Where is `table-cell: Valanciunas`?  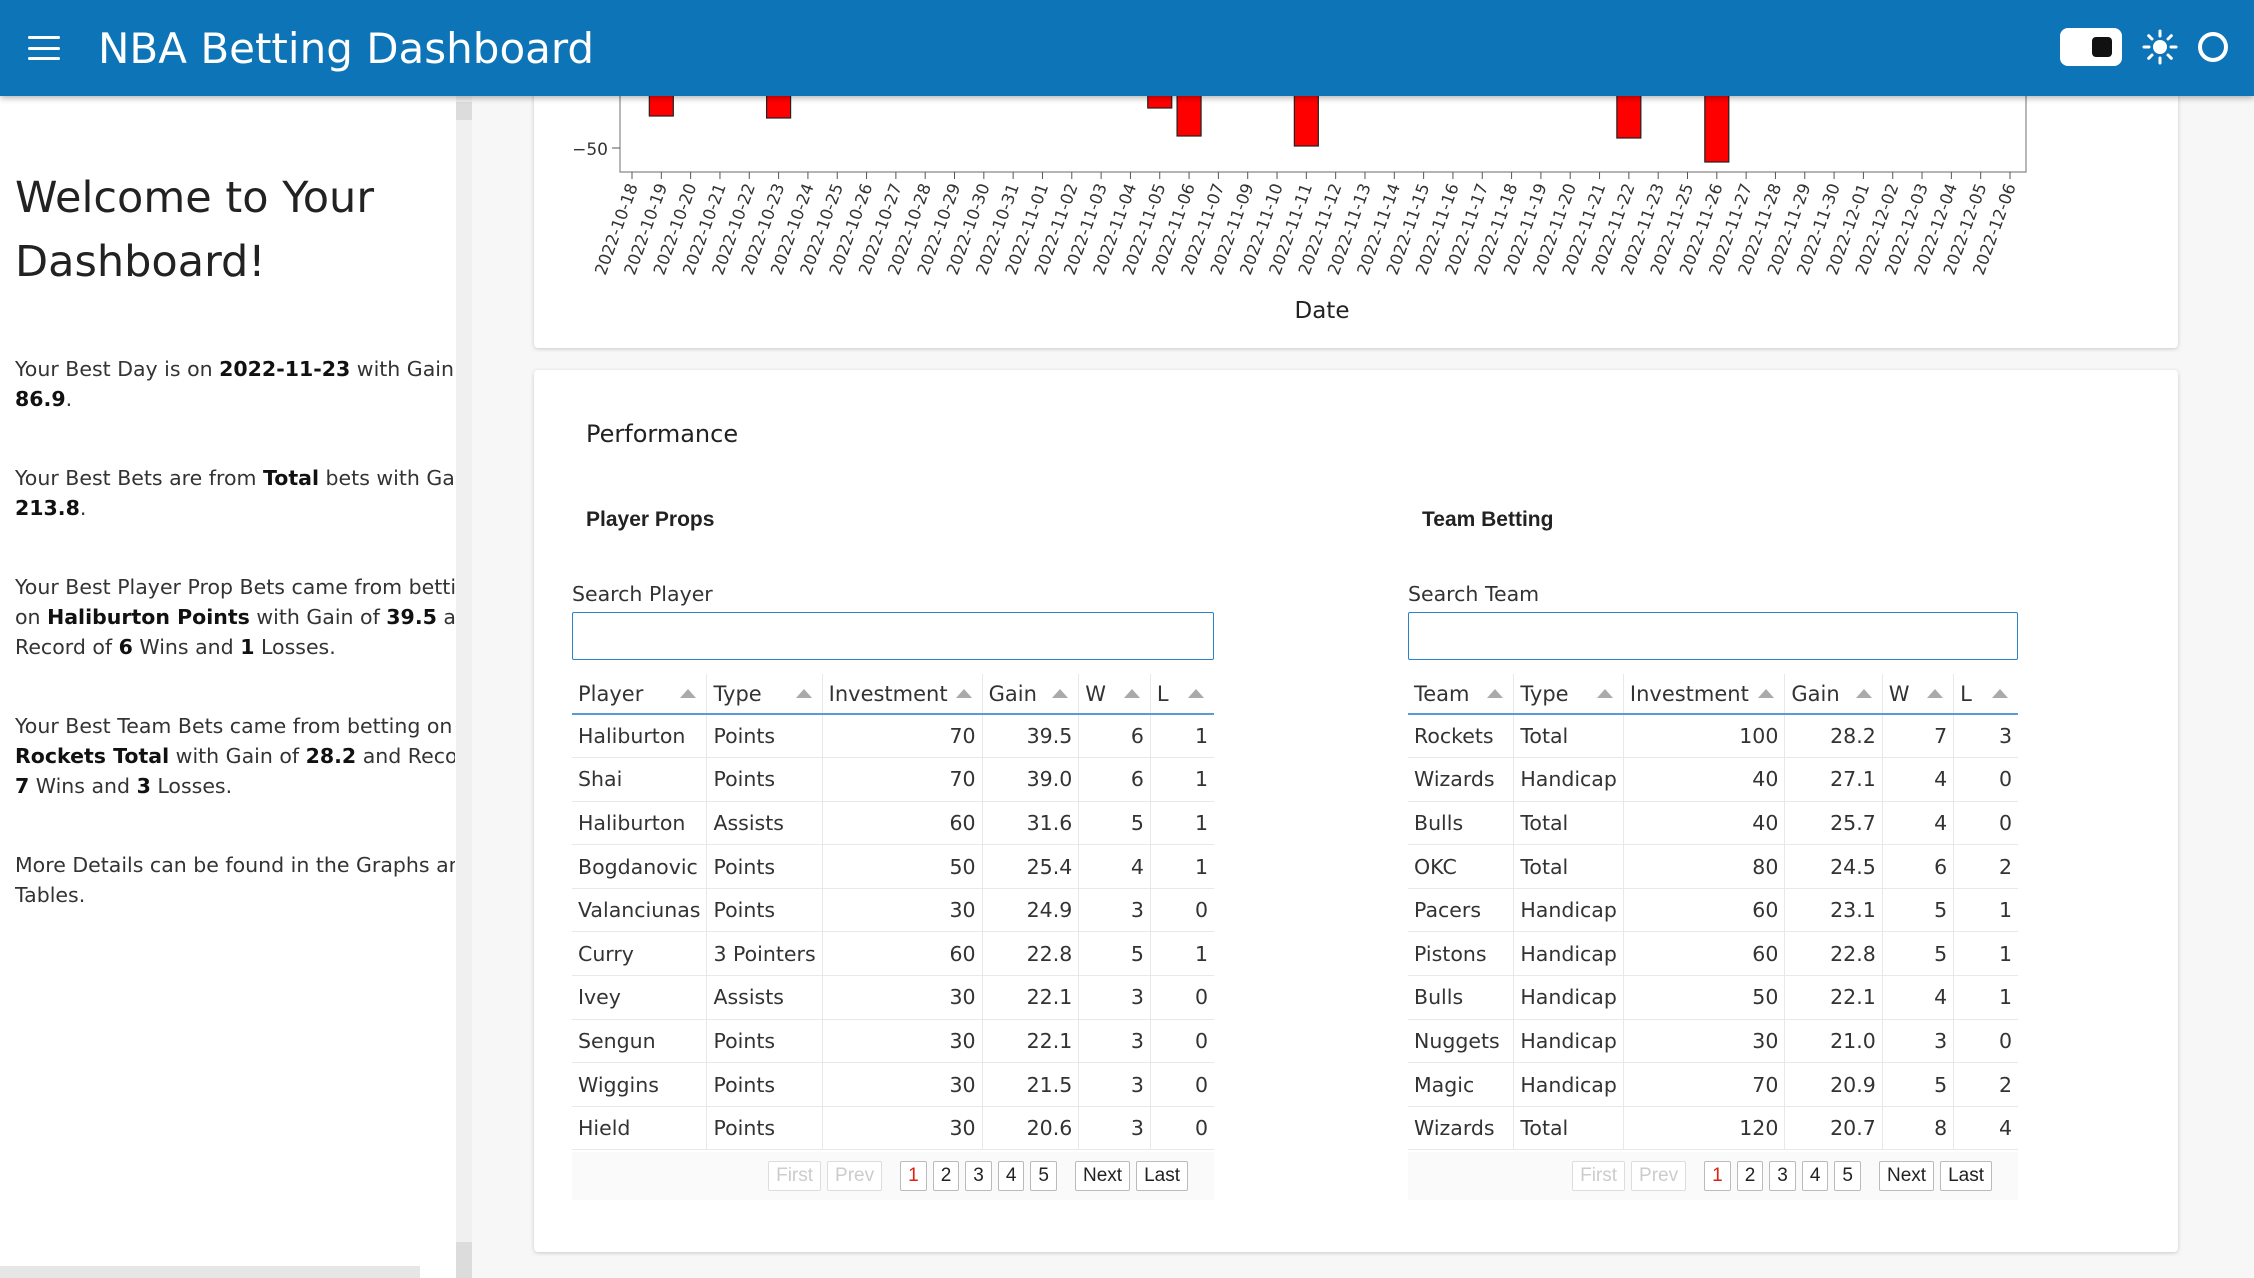 table-cell: Valanciunas is located at coordinates (639, 910).